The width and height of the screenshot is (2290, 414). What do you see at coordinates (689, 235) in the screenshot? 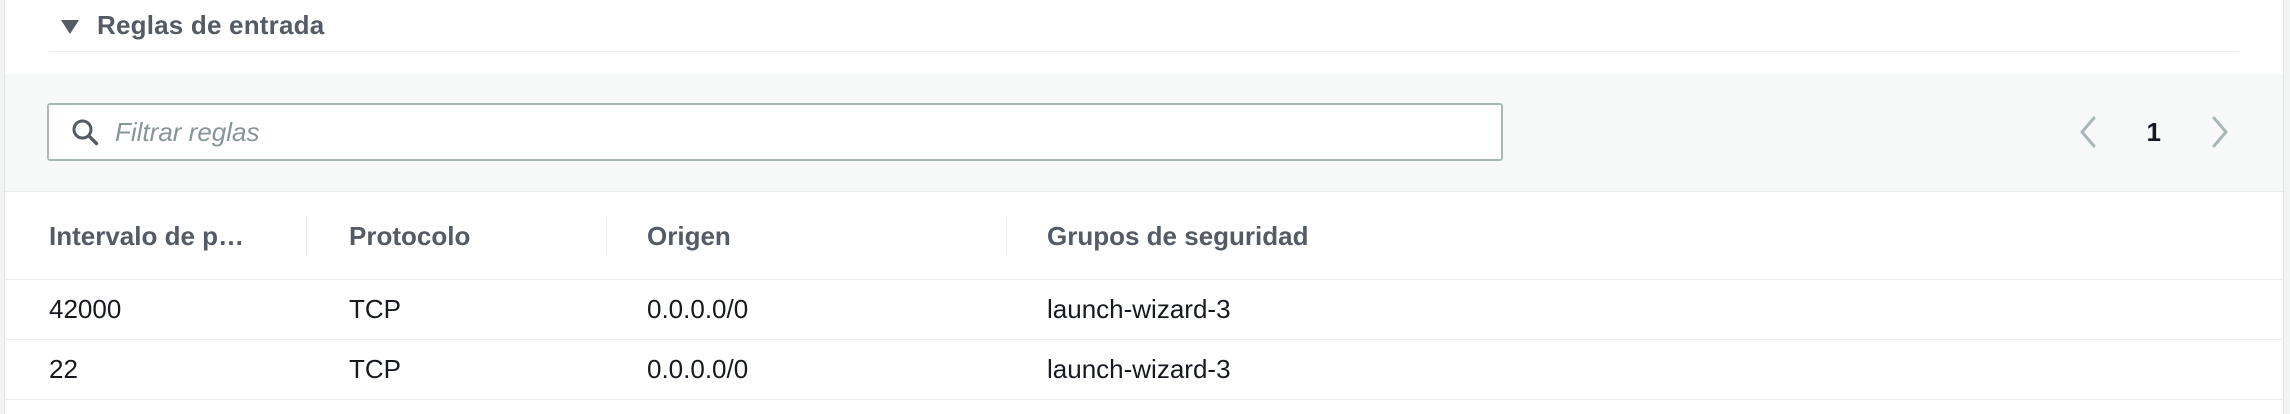
I see `column-header-label: Origen` at bounding box center [689, 235].